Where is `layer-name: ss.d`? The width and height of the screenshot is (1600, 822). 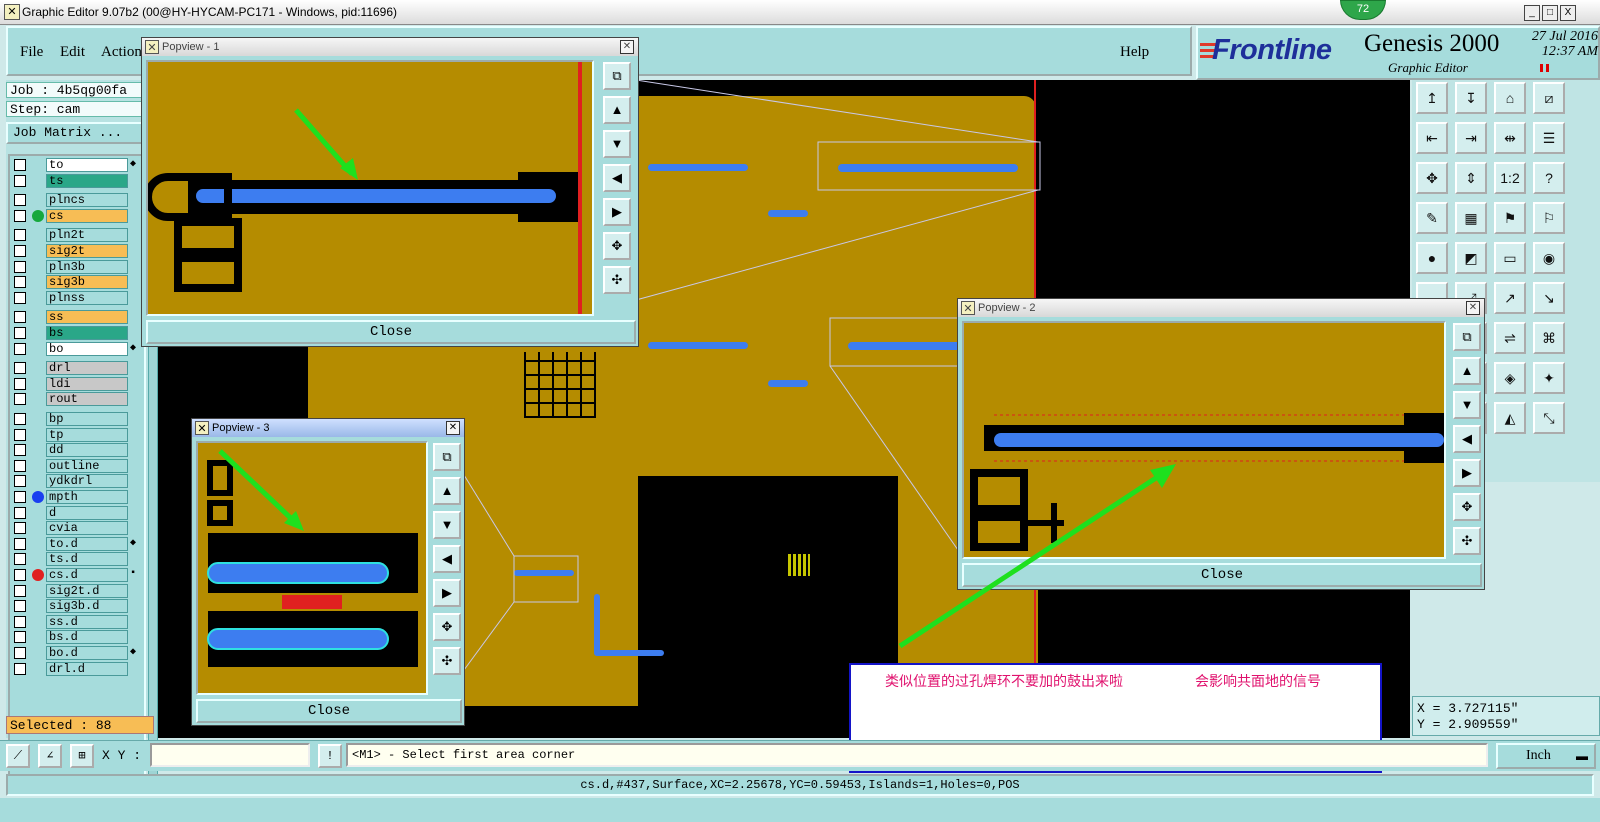
layer-name: ss.d is located at coordinates (87, 621).